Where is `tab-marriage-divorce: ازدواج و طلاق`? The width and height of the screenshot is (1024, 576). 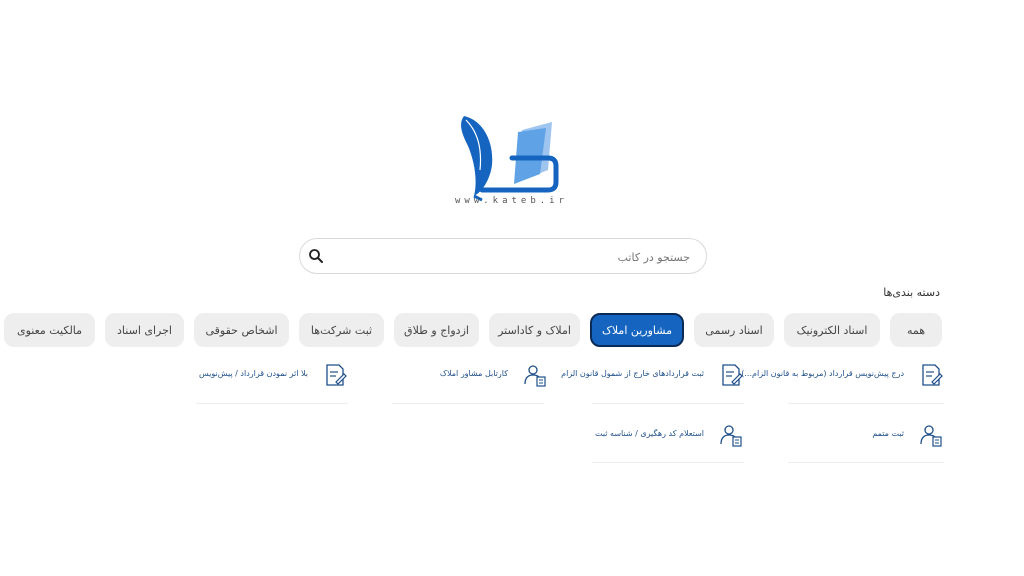 tab-marriage-divorce: ازدواج و طلاق is located at coordinates (436, 330).